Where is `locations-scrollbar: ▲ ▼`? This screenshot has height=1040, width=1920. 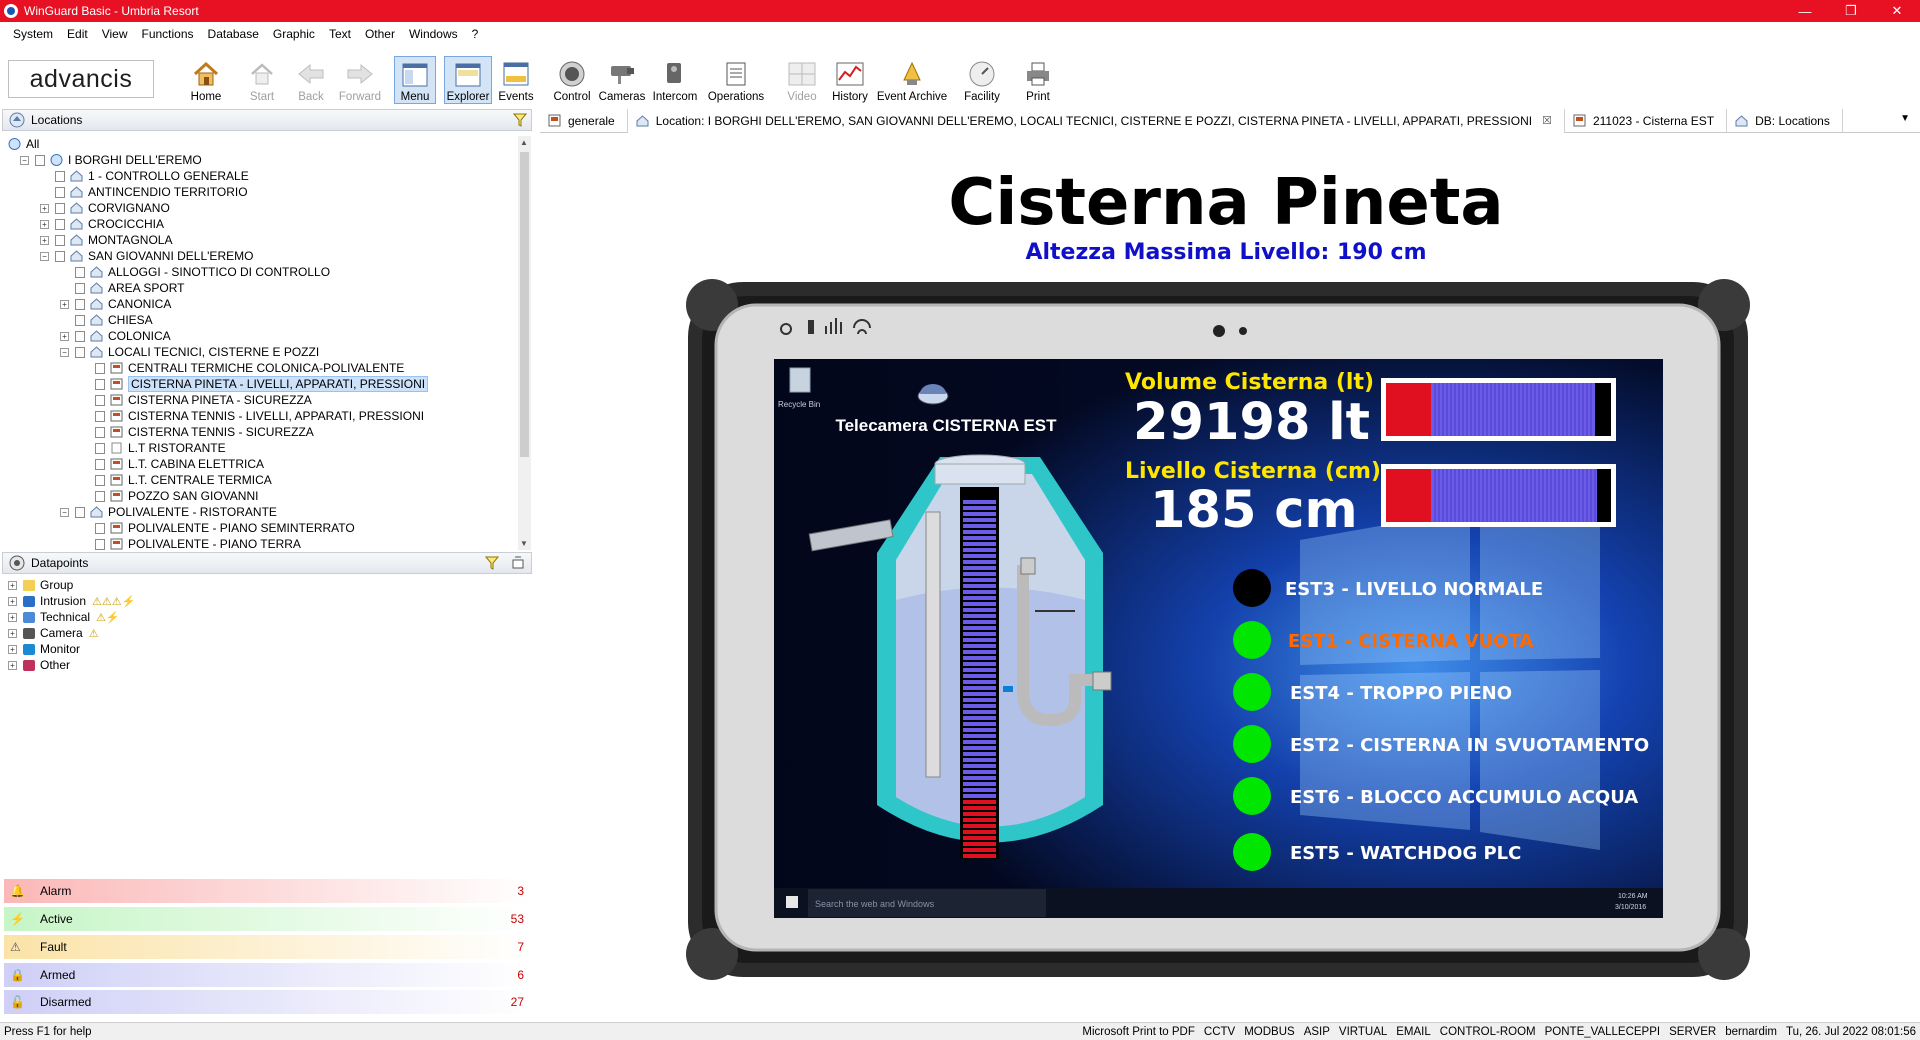
locations-scrollbar: ▲ ▼ is located at coordinates (524, 343).